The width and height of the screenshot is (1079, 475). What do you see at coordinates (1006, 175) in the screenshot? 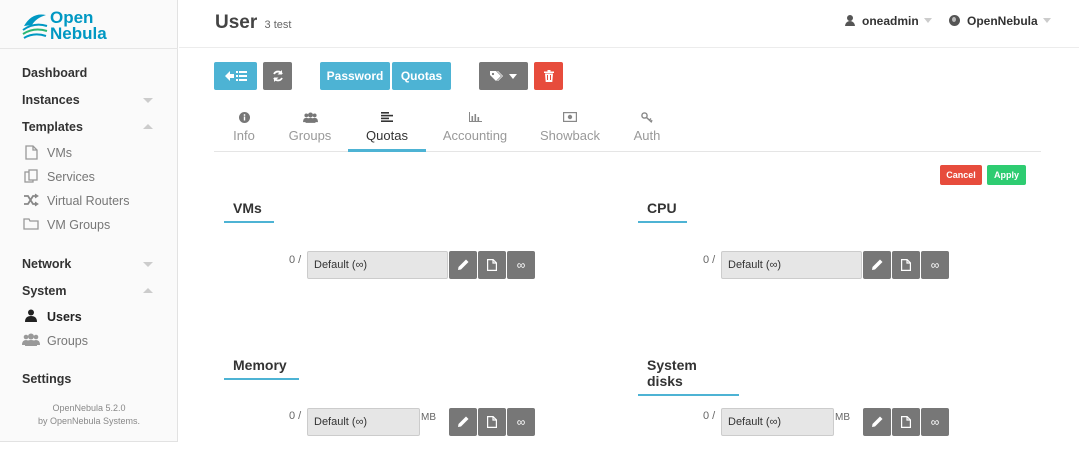
I see `apply-button: Apply` at bounding box center [1006, 175].